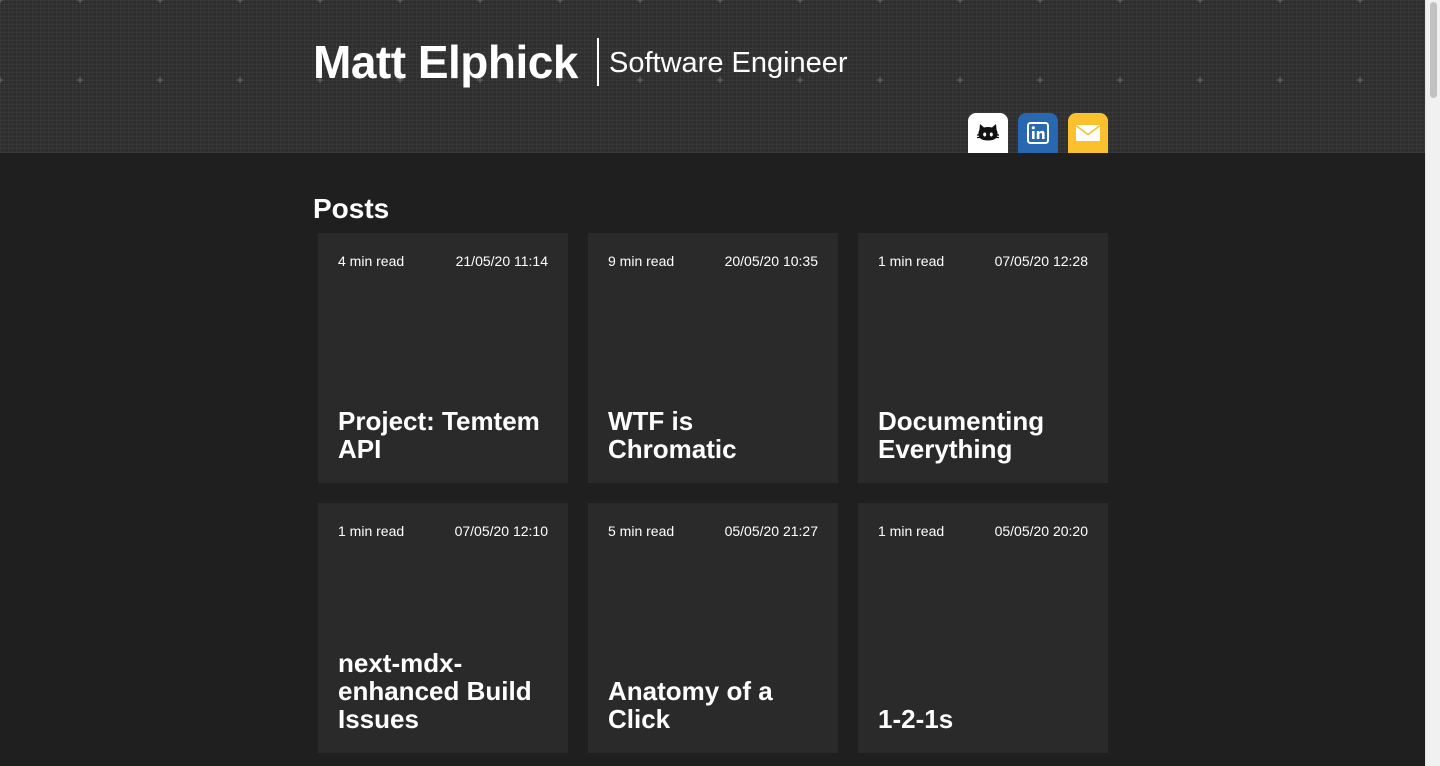 This screenshot has height=766, width=1440. I want to click on post-title: next-mdx-enhanced Build Issues, so click(435, 691).